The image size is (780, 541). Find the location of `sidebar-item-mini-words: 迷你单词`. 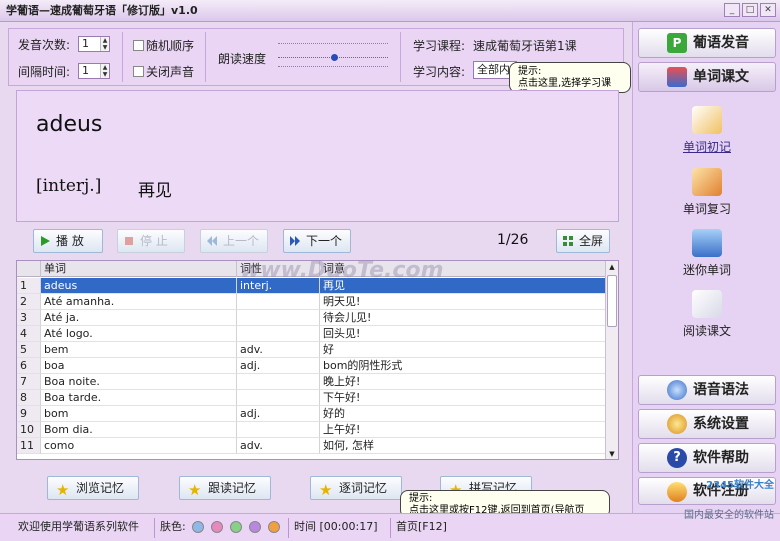

sidebar-item-mini-words: 迷你单词 is located at coordinates (707, 253).